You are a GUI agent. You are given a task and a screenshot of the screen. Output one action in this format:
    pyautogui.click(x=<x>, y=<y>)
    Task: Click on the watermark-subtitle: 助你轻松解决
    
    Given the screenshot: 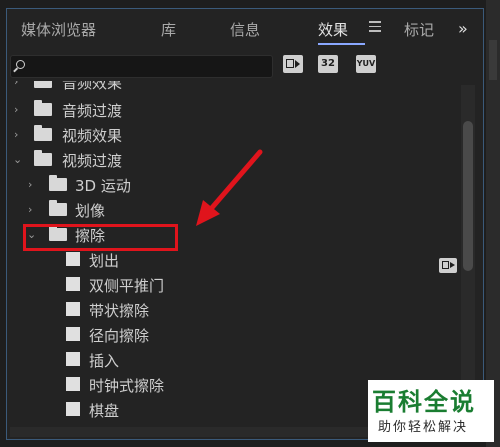 What is the action you would take?
    pyautogui.click(x=423, y=427)
    